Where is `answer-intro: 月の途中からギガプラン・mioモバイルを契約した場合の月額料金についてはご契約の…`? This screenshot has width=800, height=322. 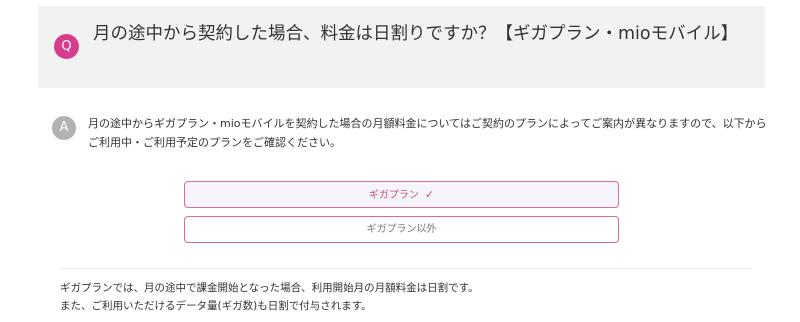
answer-intro: 月の途中からギガプラン・mioモバイルを契約した場合の月額料金についてはご契約の… is located at coordinates (427, 133).